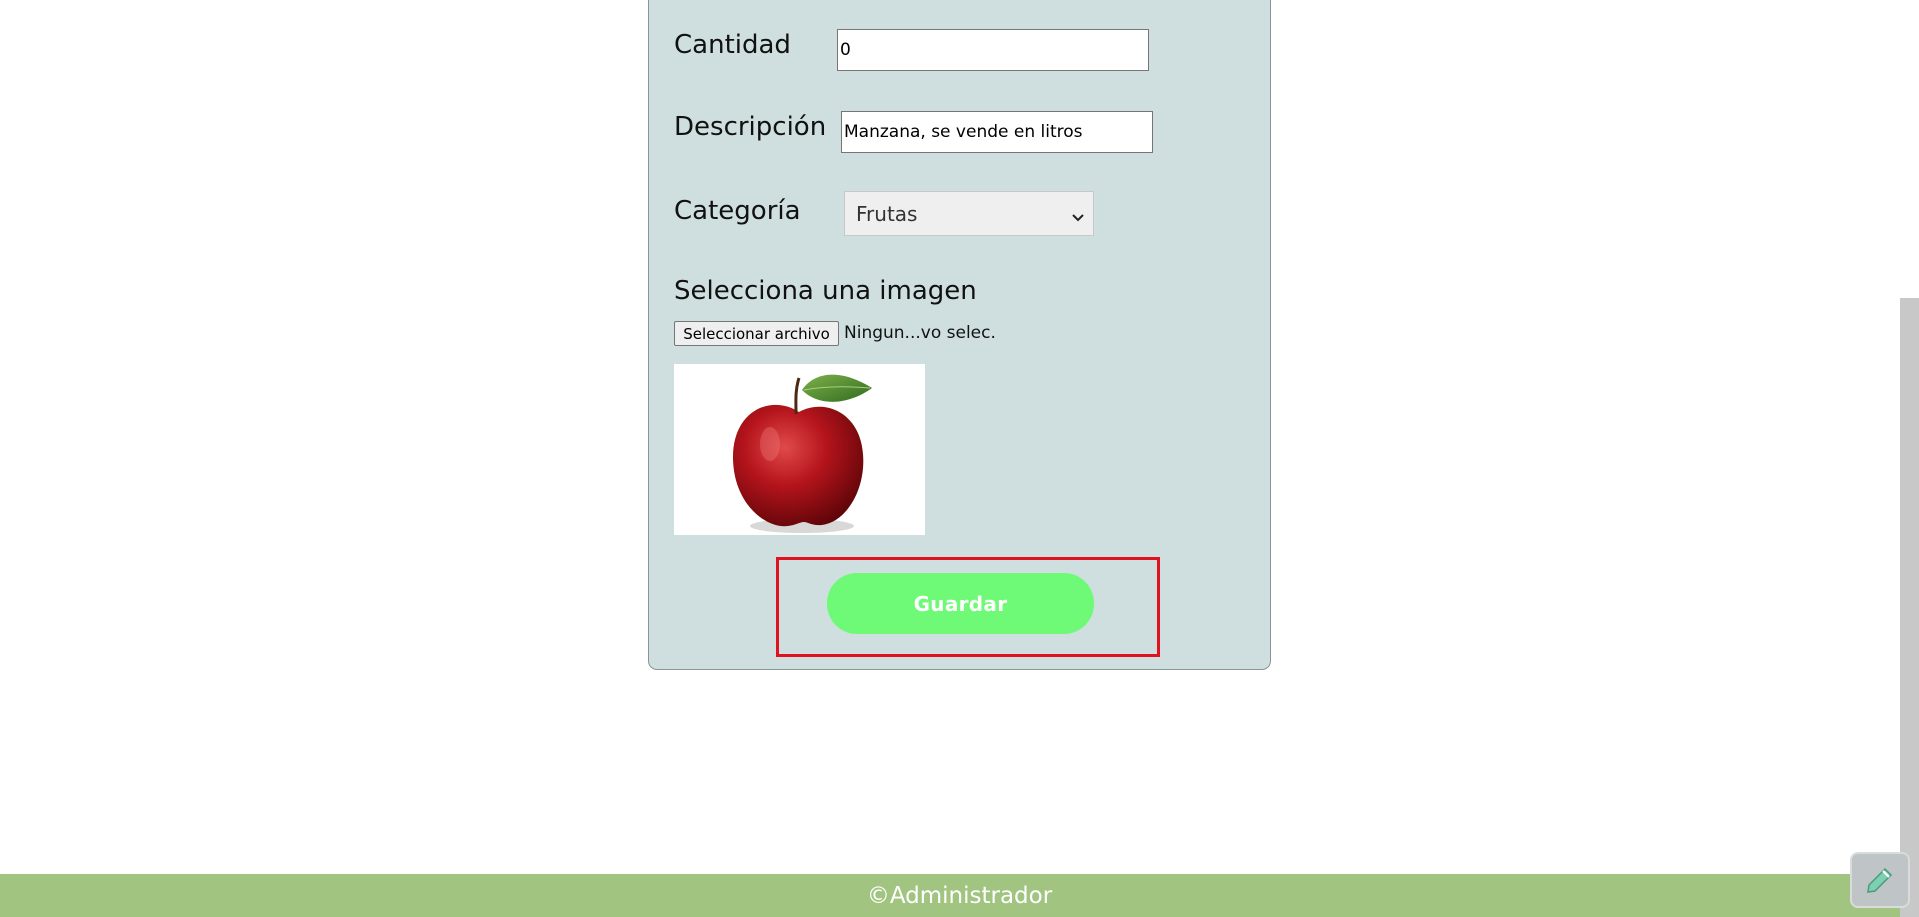  What do you see at coordinates (1909, 607) in the screenshot?
I see `scrollbar` at bounding box center [1909, 607].